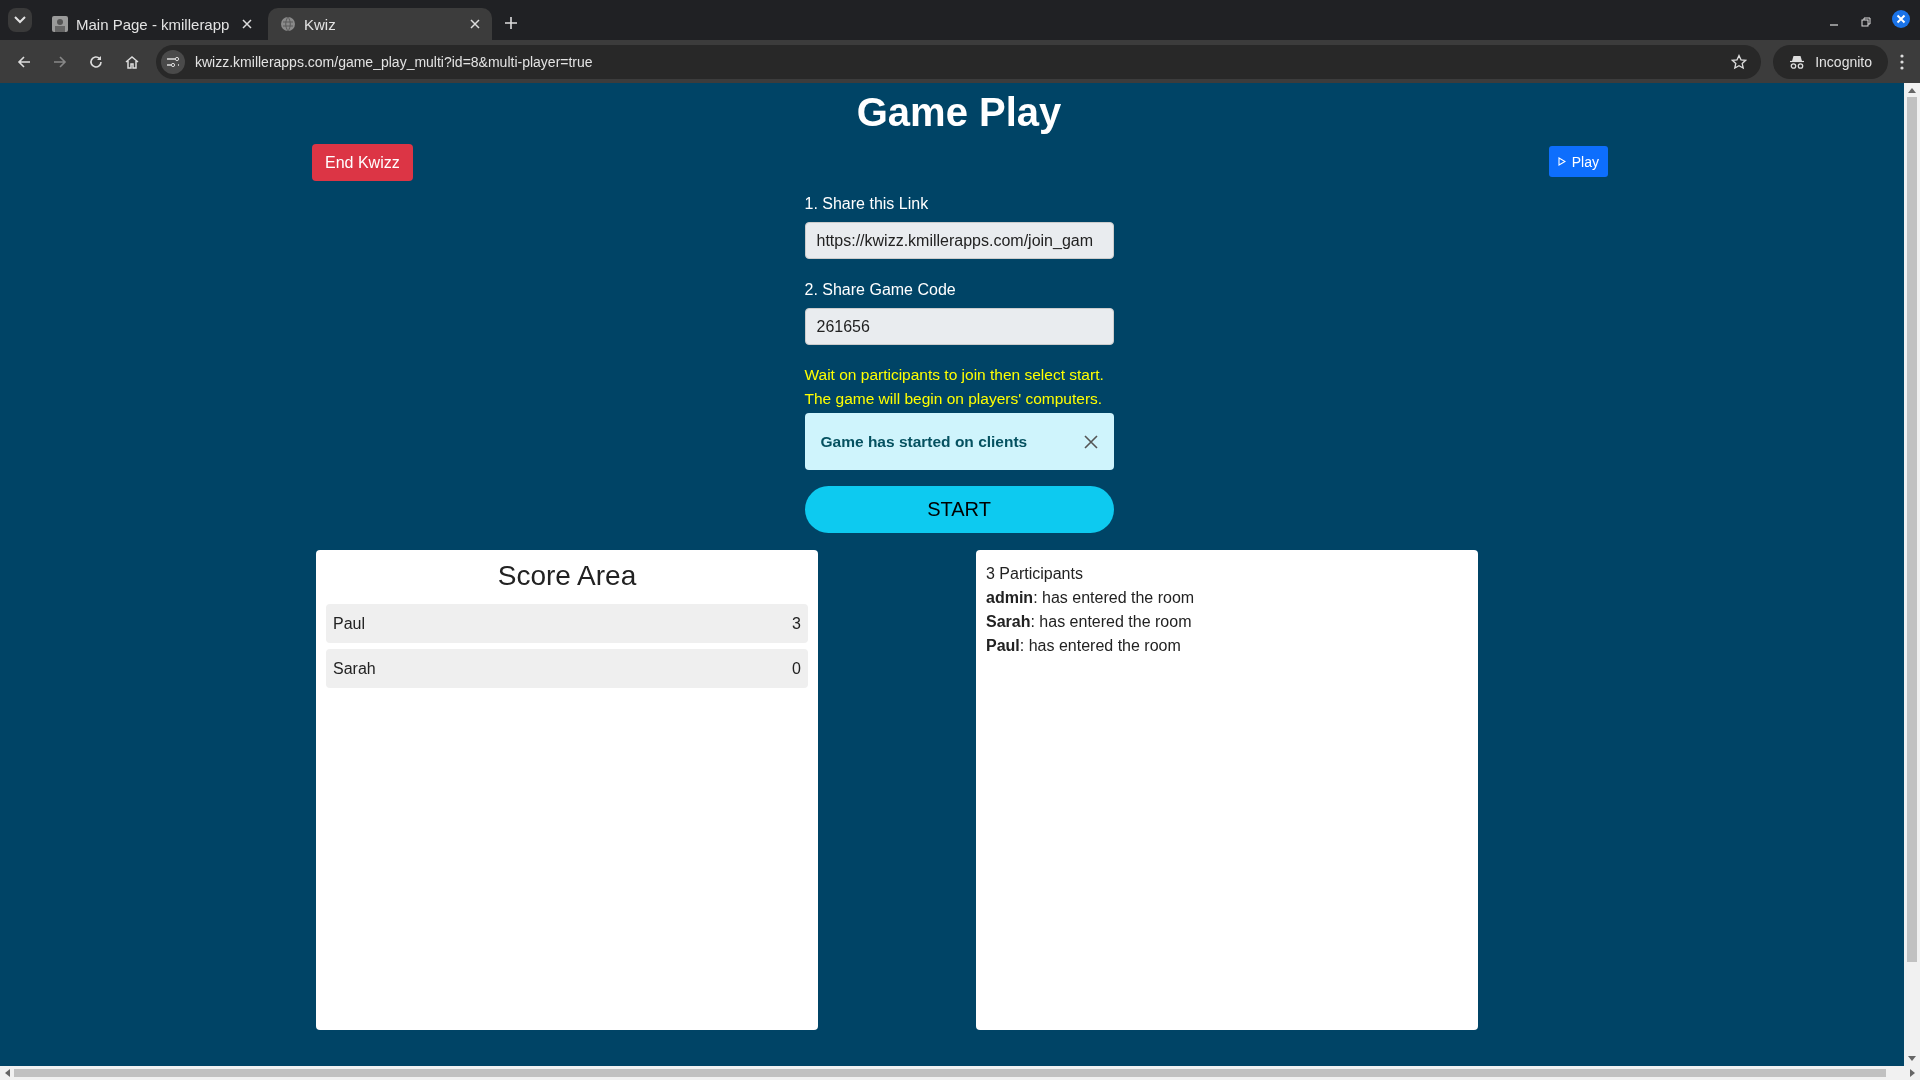  What do you see at coordinates (954, 399) in the screenshot?
I see `instruction-text: The game will begin on players' computers.` at bounding box center [954, 399].